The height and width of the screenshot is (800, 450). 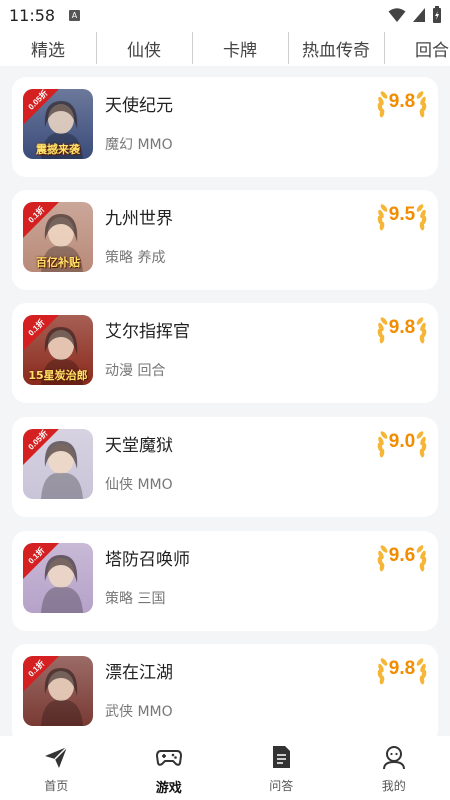 I want to click on tab-xianxia: 仙侠, so click(x=144, y=48).